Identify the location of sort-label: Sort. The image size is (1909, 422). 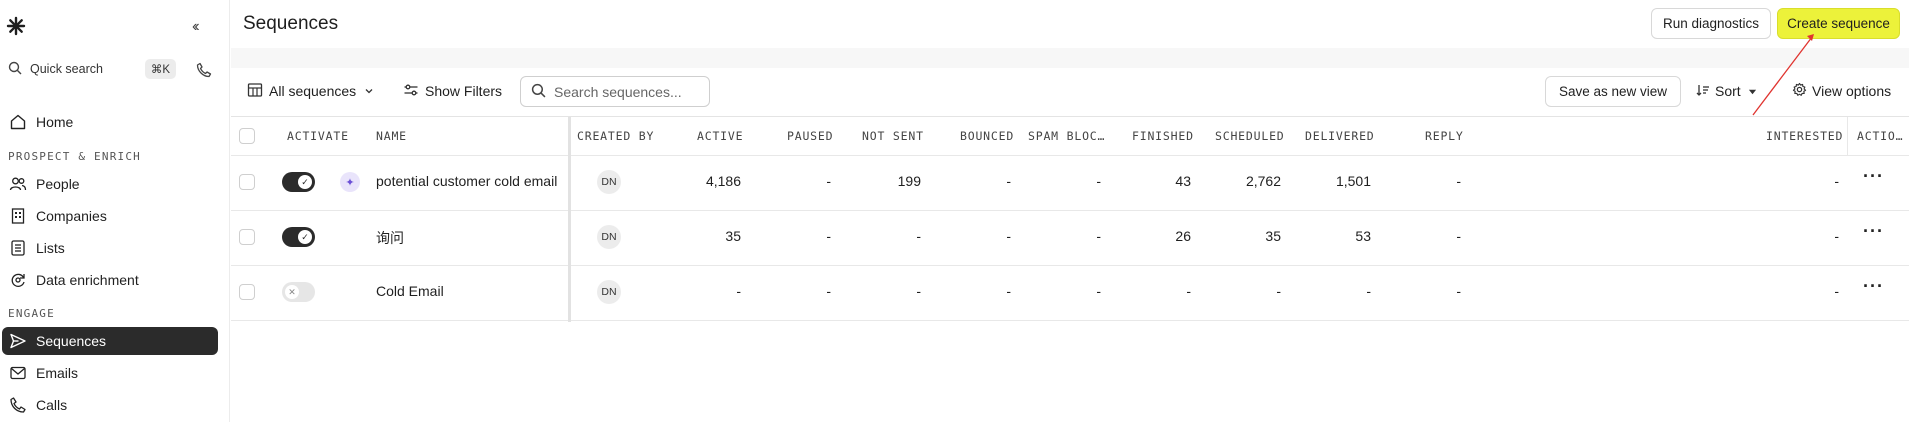
(1728, 91).